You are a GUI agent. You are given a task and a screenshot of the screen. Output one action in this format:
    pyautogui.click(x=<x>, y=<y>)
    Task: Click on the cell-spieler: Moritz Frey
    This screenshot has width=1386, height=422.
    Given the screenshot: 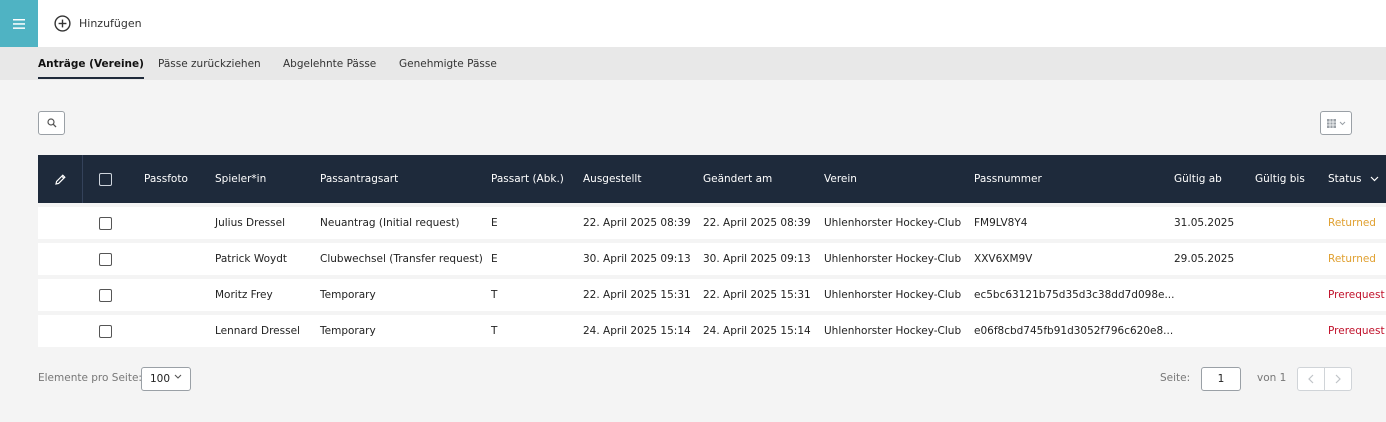 What is the action you would take?
    pyautogui.click(x=244, y=295)
    